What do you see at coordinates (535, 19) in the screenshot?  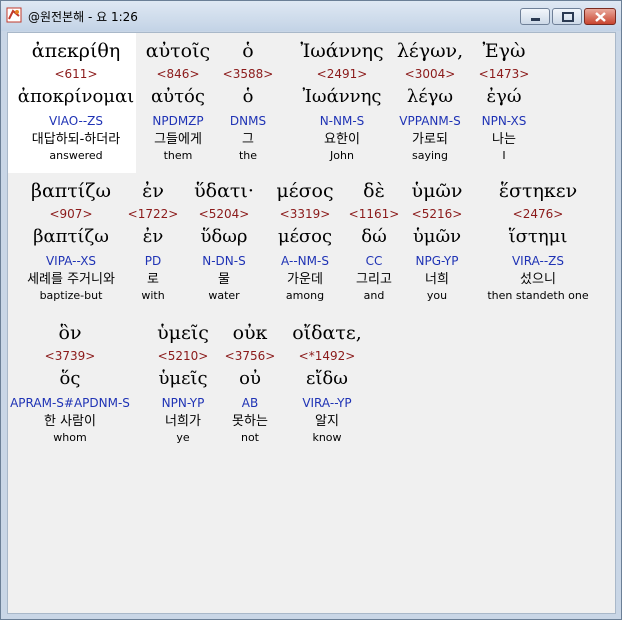 I see `minimize-icon` at bounding box center [535, 19].